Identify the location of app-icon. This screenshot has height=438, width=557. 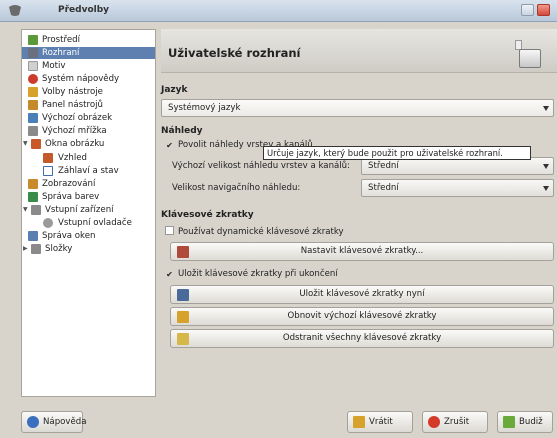
(15, 10).